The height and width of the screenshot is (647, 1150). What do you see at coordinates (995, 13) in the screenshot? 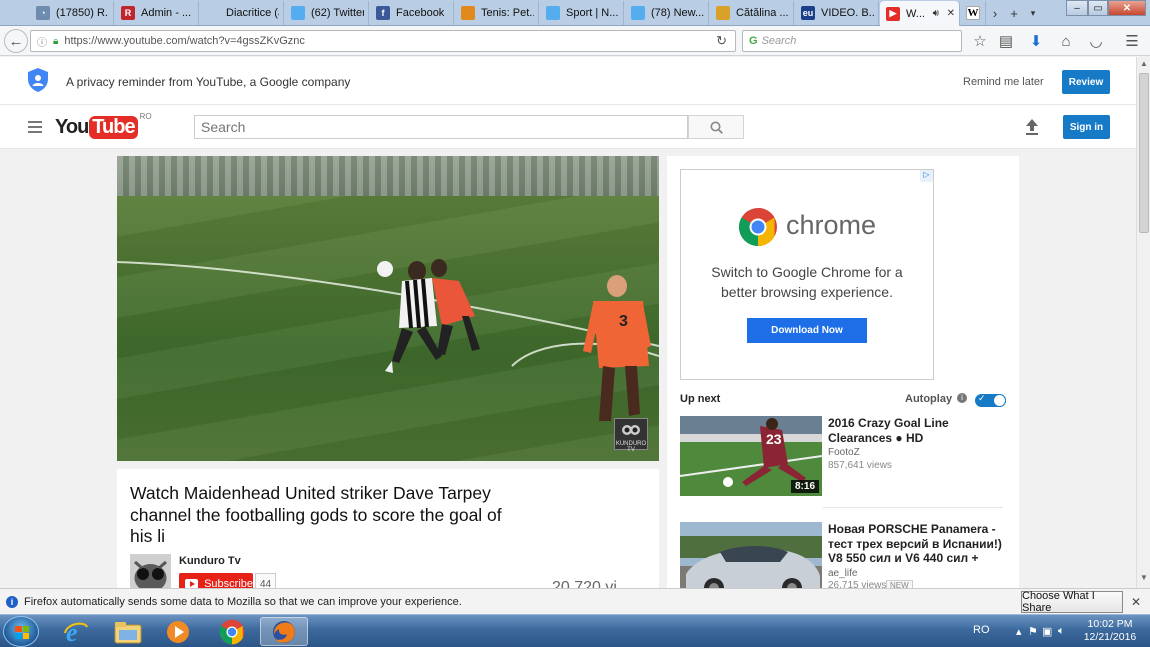
I see `tab-scroll-right-icon: ›` at bounding box center [995, 13].